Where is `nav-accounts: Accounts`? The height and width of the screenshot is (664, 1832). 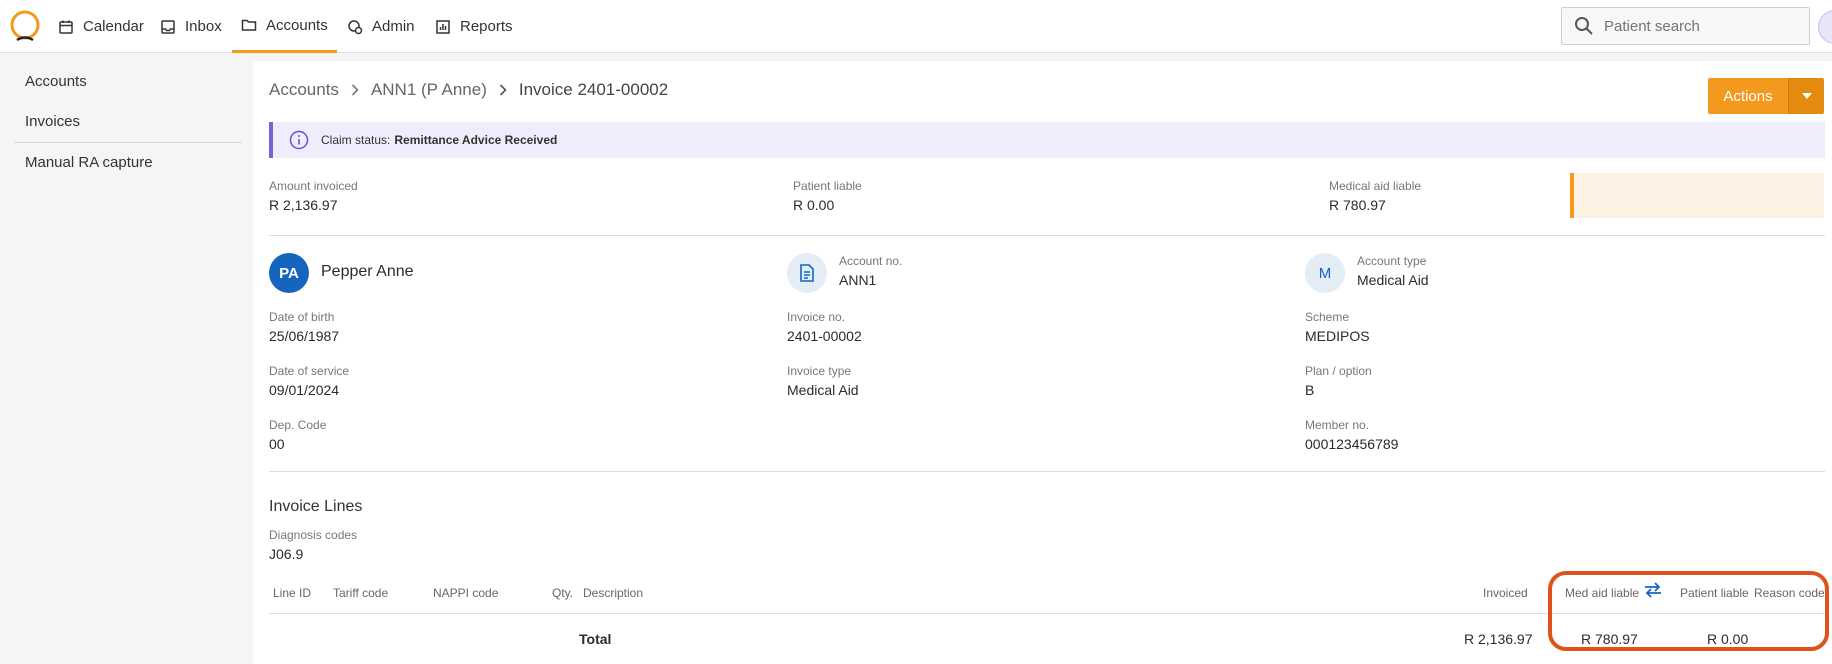 nav-accounts: Accounts is located at coordinates (284, 26).